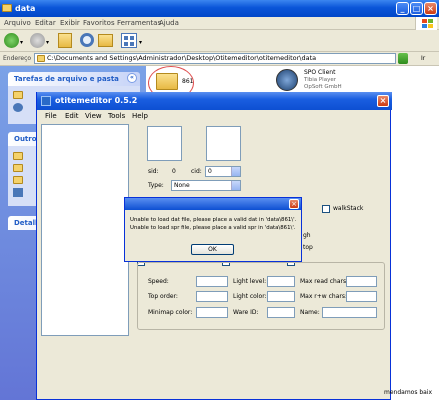  I want to click on ware-id-label: Ware ID:, so click(246, 312).